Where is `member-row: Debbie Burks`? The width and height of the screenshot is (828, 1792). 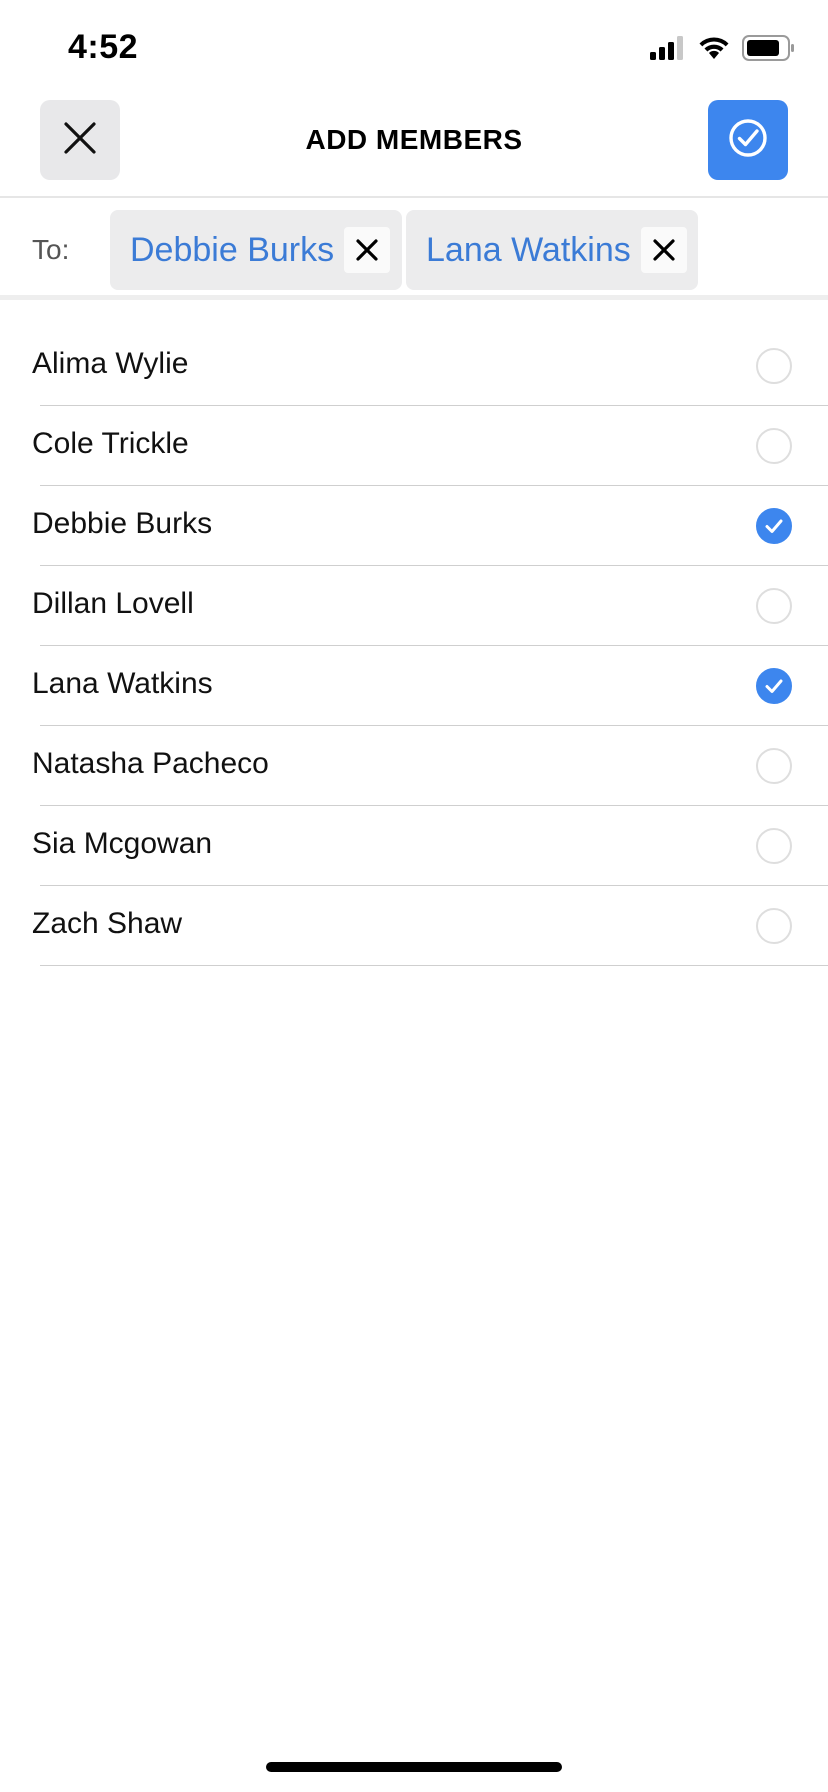 member-row: Debbie Burks is located at coordinates (414, 526).